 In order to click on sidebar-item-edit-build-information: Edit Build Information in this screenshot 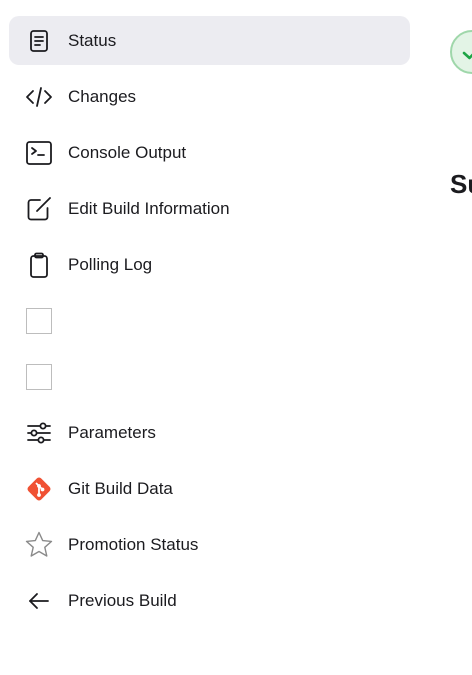, I will do `click(209, 208)`.